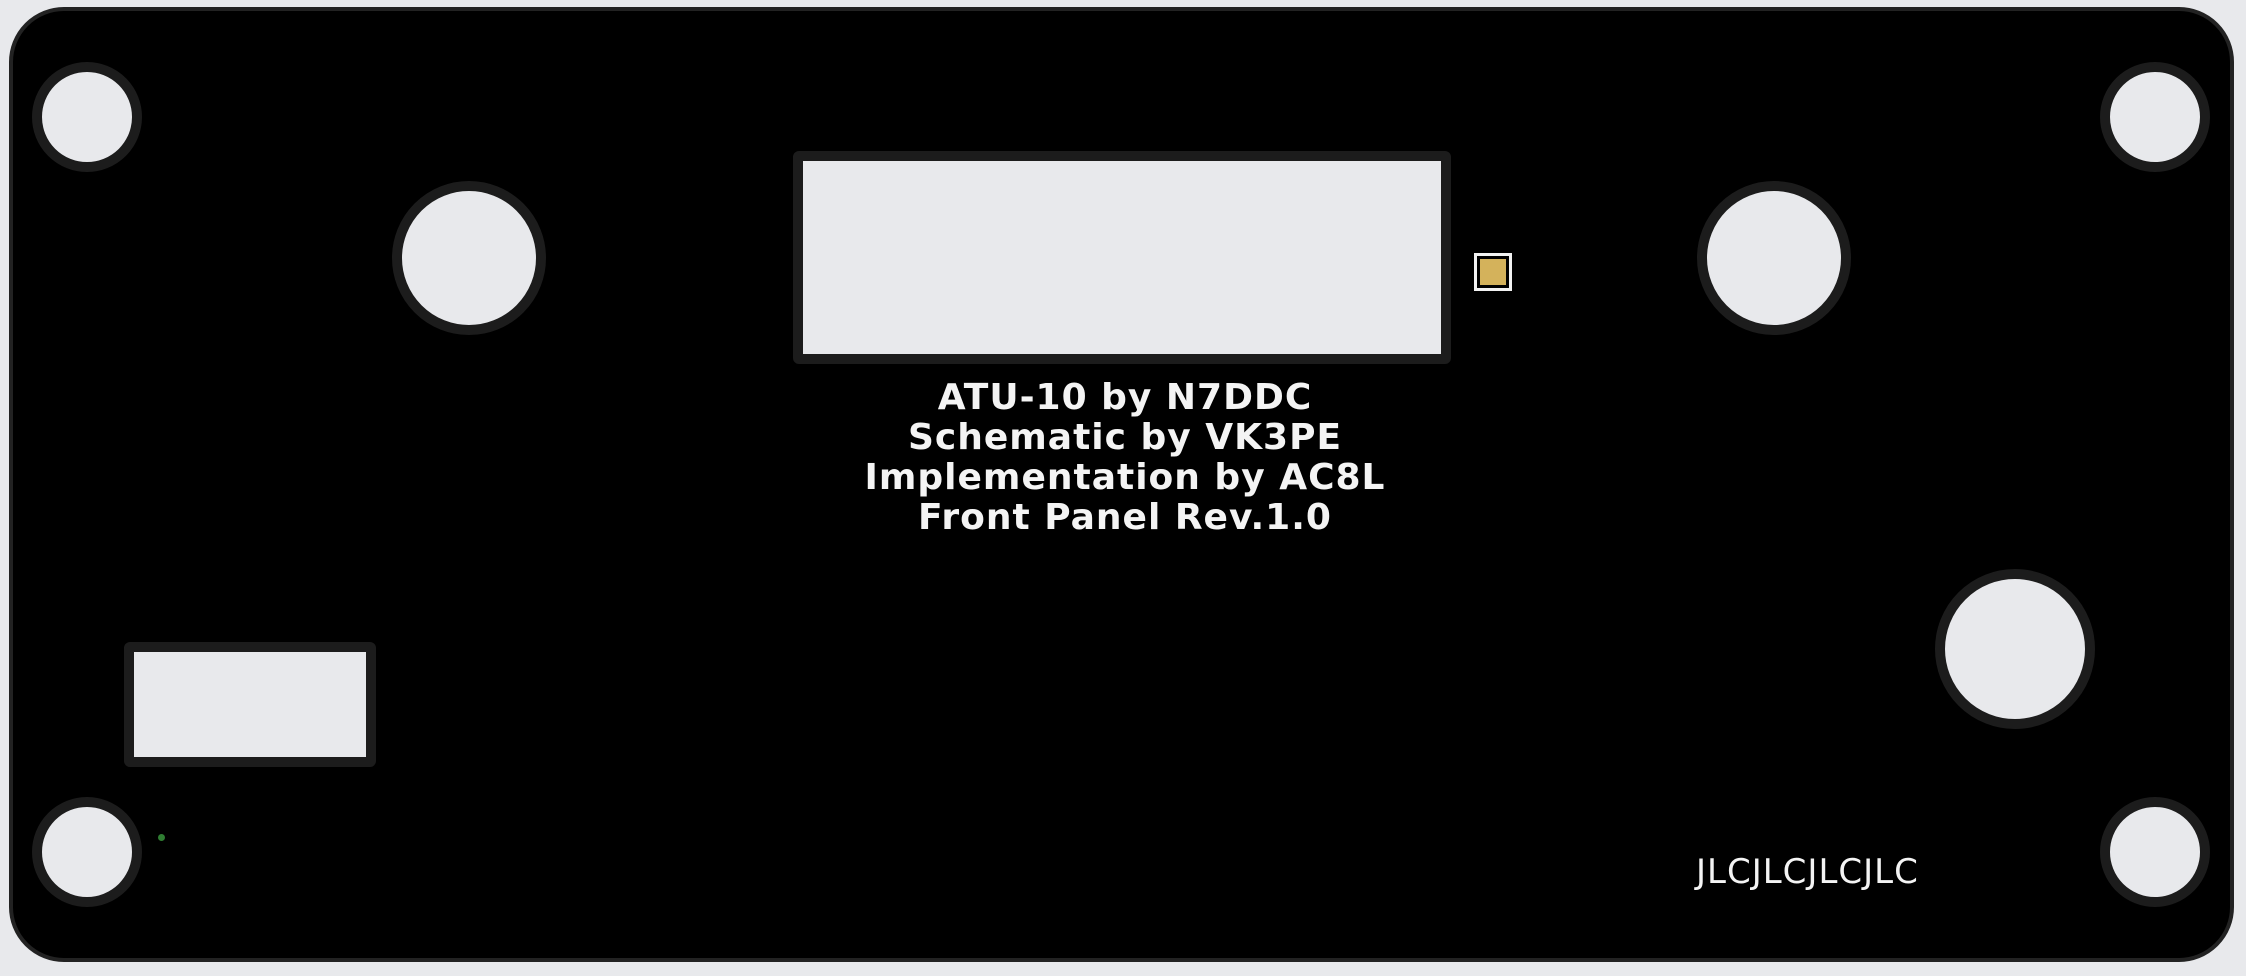 The image size is (2246, 976). Describe the element at coordinates (1774, 258) in the screenshot. I see `knob-hole-right` at that location.